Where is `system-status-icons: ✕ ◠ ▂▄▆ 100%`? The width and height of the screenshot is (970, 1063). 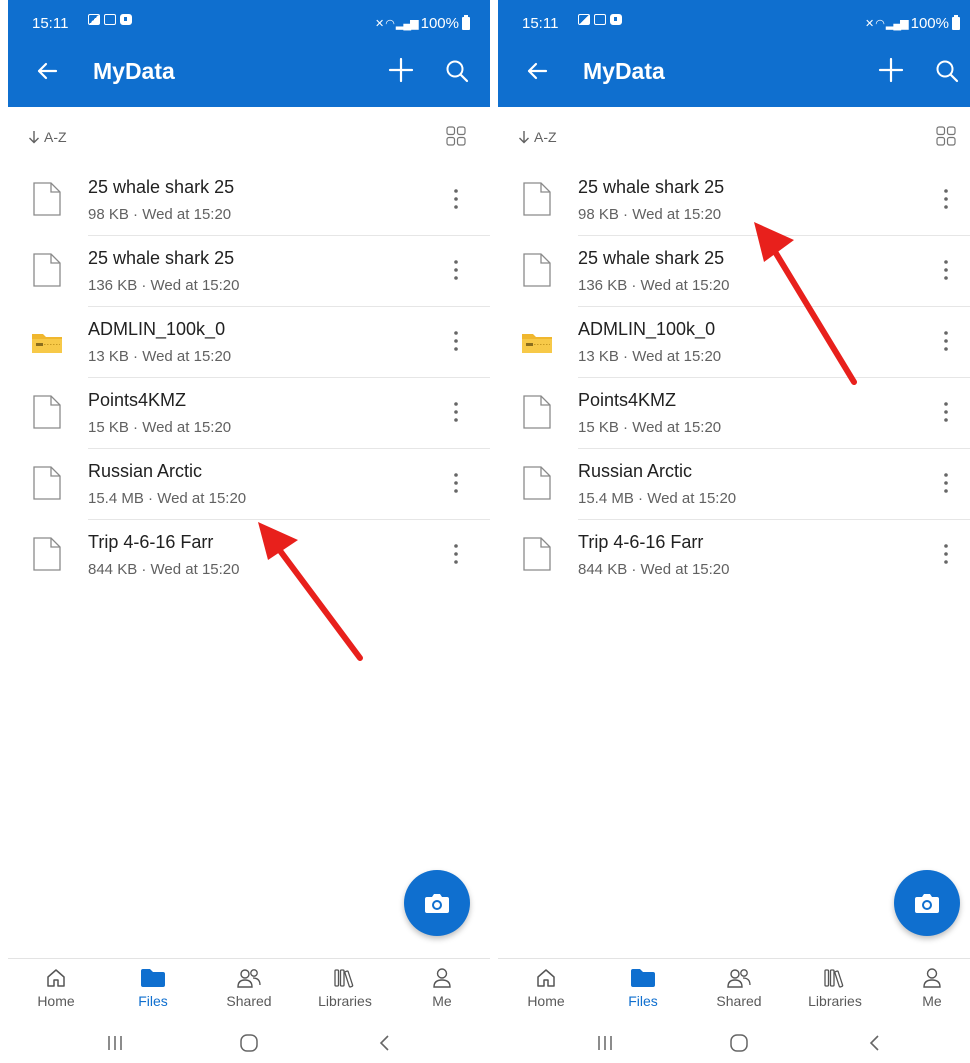 system-status-icons: ✕ ◠ ▂▄▆ 100% is located at coordinates (912, 23).